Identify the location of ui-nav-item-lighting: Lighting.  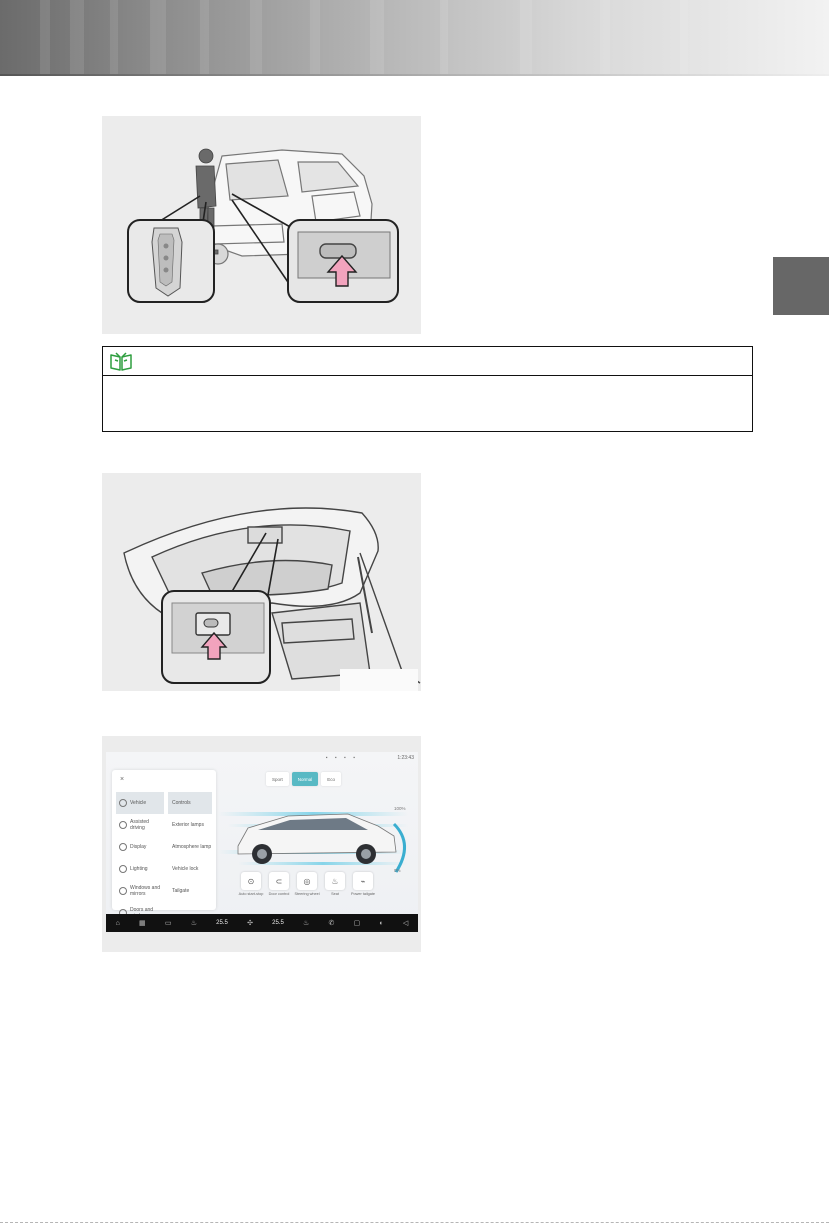
(140, 869).